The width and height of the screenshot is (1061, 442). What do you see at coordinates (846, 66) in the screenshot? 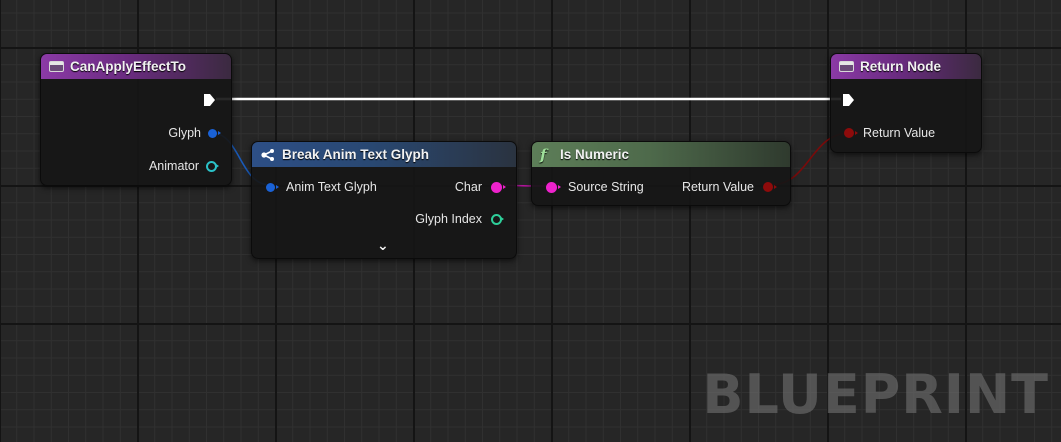
I see `function-result-icon` at bounding box center [846, 66].